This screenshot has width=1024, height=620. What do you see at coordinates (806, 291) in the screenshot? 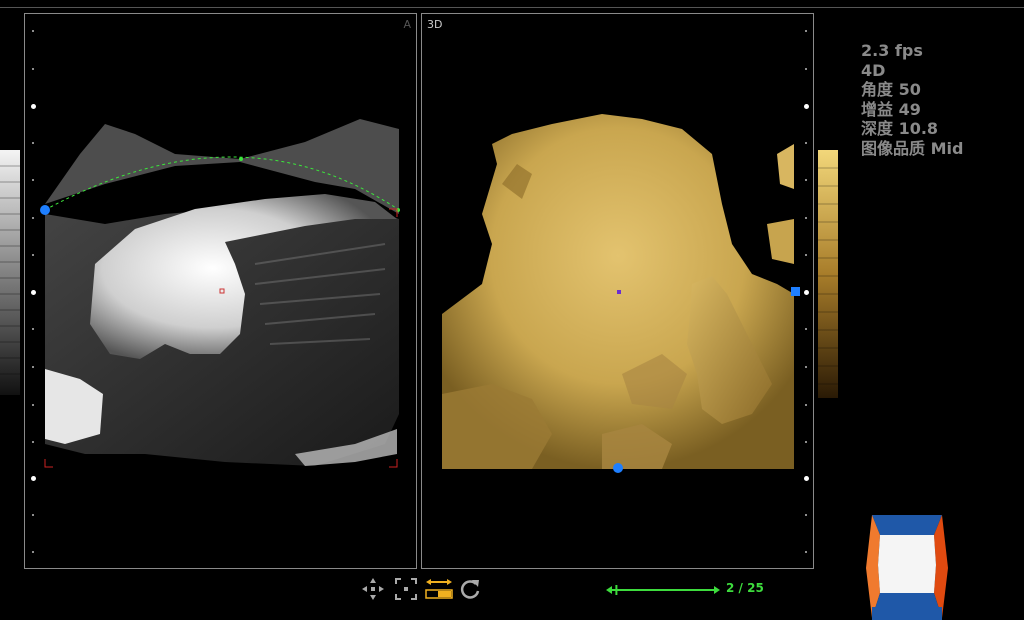
I see `depth-scale-right` at bounding box center [806, 291].